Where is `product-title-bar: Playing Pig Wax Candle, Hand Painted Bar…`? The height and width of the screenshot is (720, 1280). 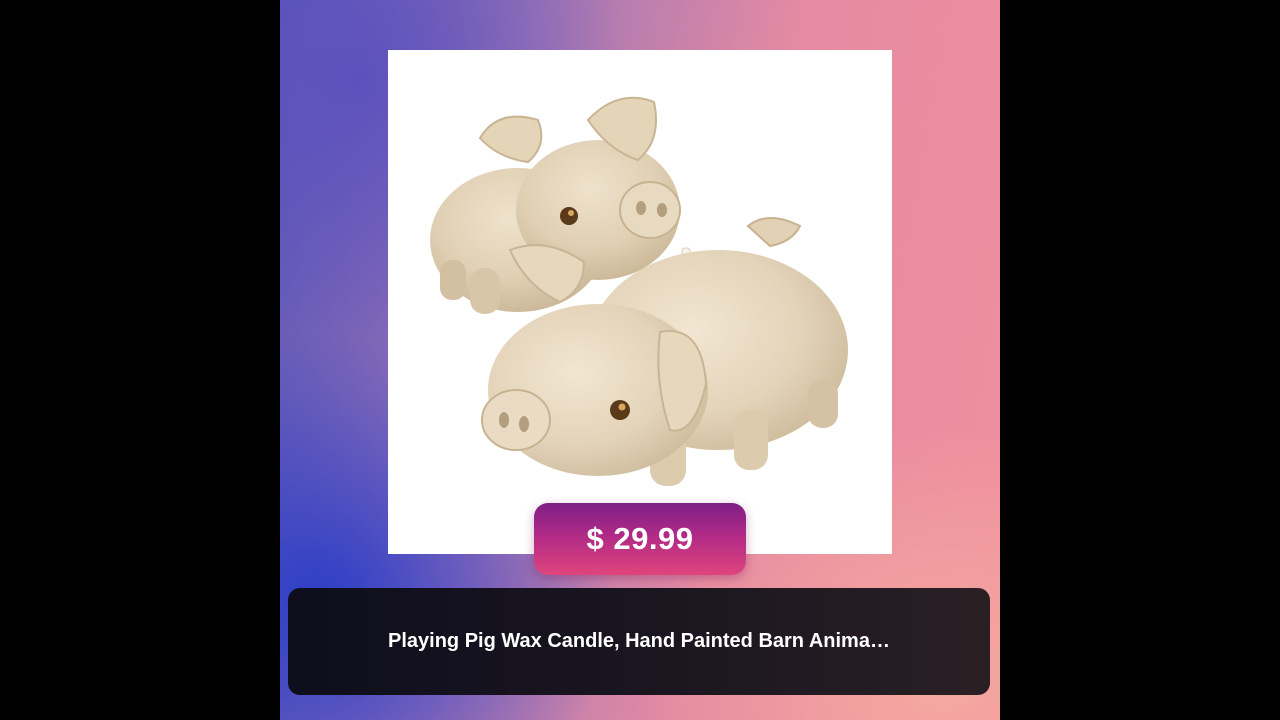
product-title-bar: Playing Pig Wax Candle, Hand Painted Bar… is located at coordinates (639, 641).